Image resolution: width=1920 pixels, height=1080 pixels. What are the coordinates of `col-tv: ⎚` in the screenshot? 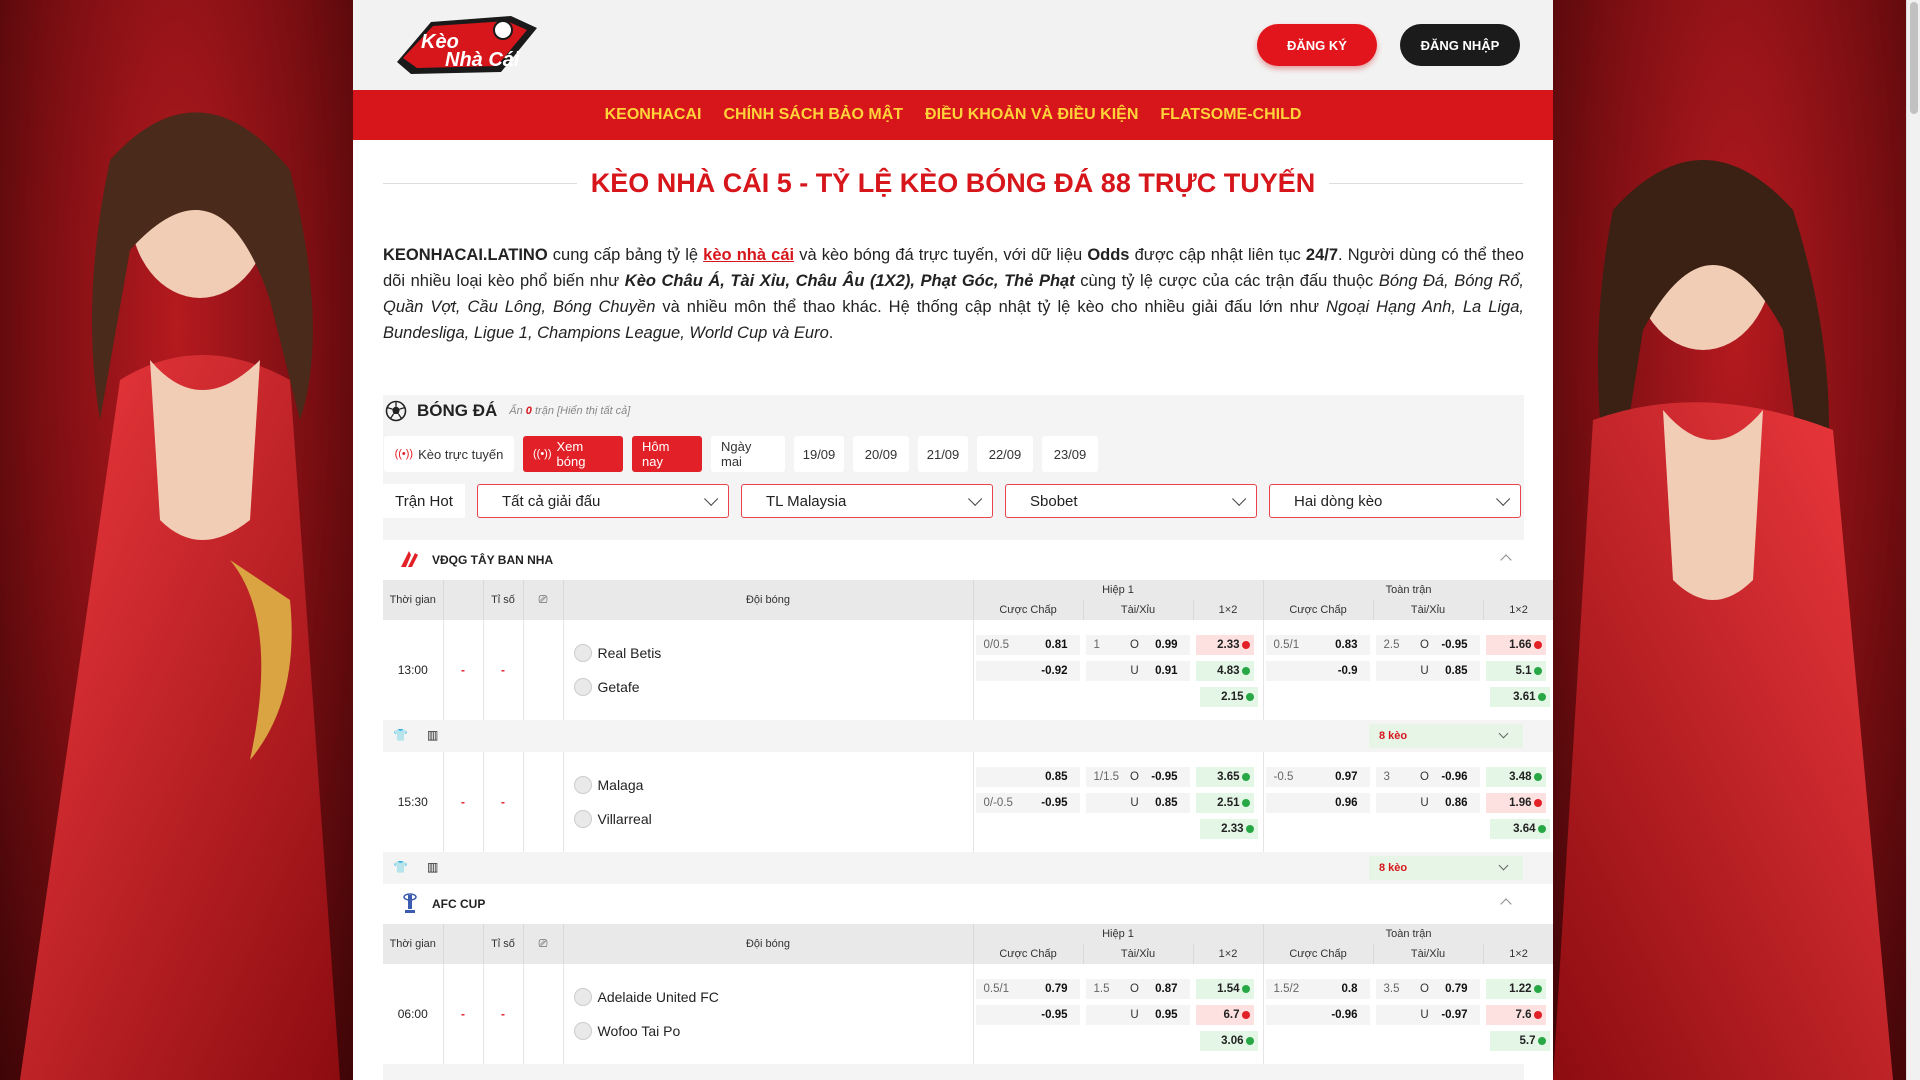 It's located at (543, 944).